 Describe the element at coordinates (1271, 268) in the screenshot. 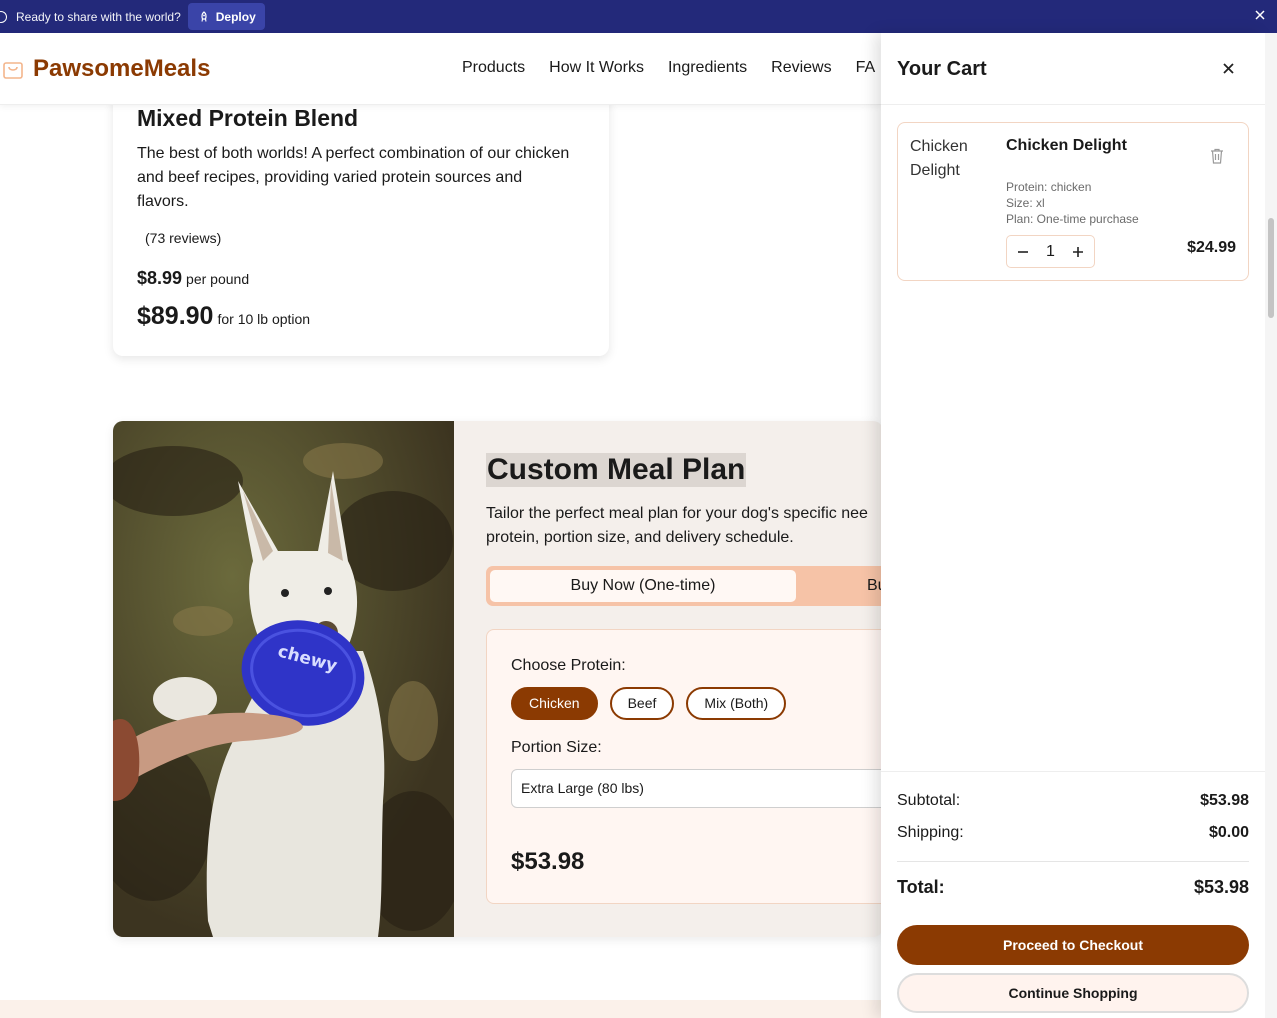

I see `scrollbar-thumb` at that location.